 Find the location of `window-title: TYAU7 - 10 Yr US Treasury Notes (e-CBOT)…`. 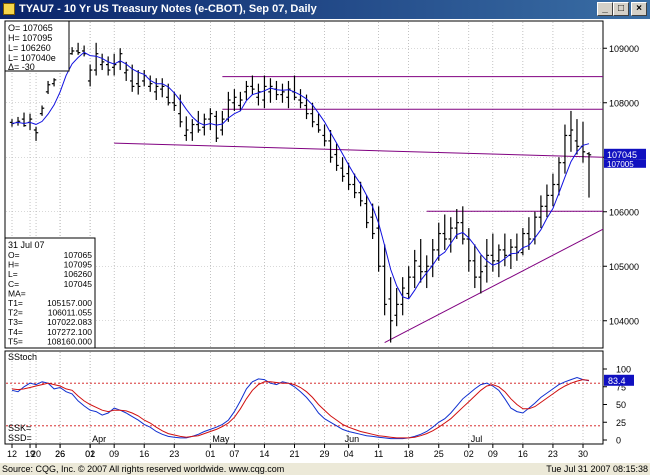

window-title: TYAU7 - 10 Yr US Treasury Notes (e-CBOT)… is located at coordinates (168, 9).